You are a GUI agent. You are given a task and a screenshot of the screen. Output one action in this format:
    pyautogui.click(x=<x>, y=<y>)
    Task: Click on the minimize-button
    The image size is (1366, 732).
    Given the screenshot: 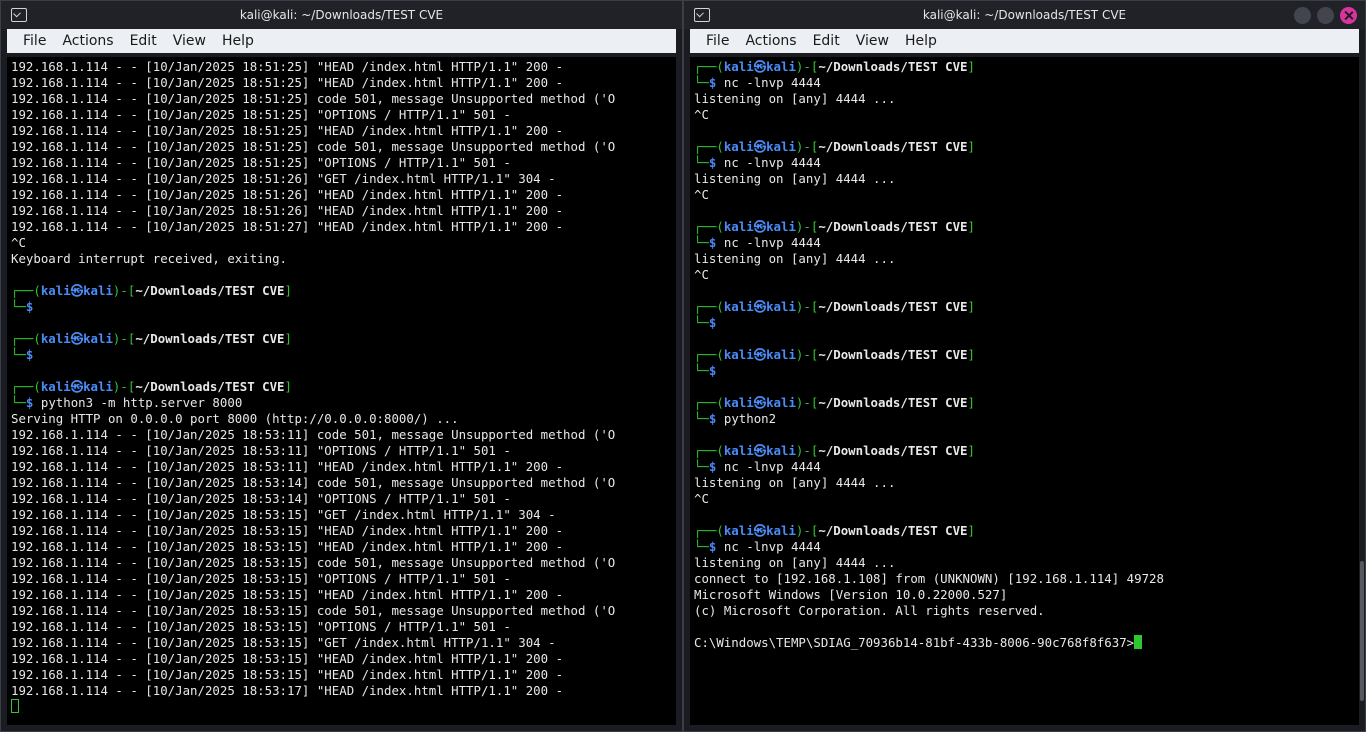 What is the action you would take?
    pyautogui.click(x=1302, y=15)
    